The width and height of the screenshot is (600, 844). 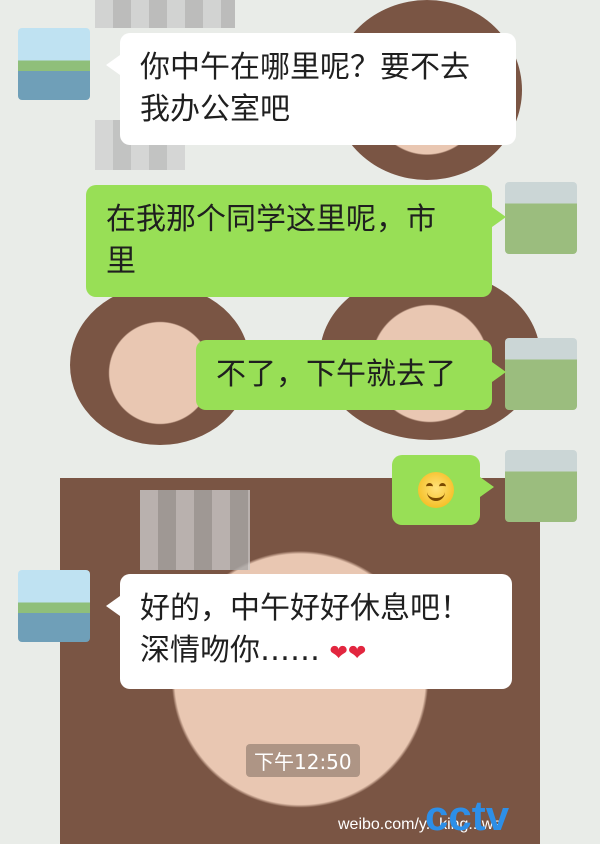 I want to click on cctv-logo-watermark: cctv, so click(x=467, y=815).